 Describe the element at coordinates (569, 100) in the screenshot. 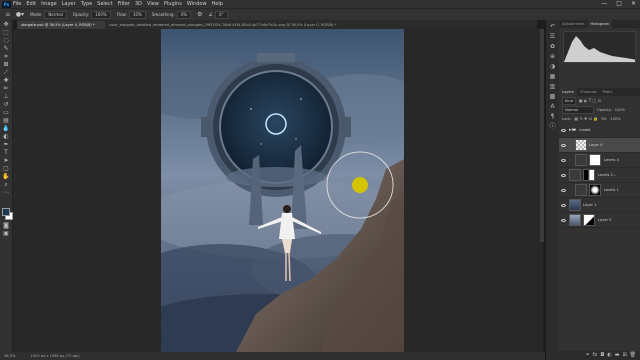

I see `layer-filter-select: Kind` at that location.